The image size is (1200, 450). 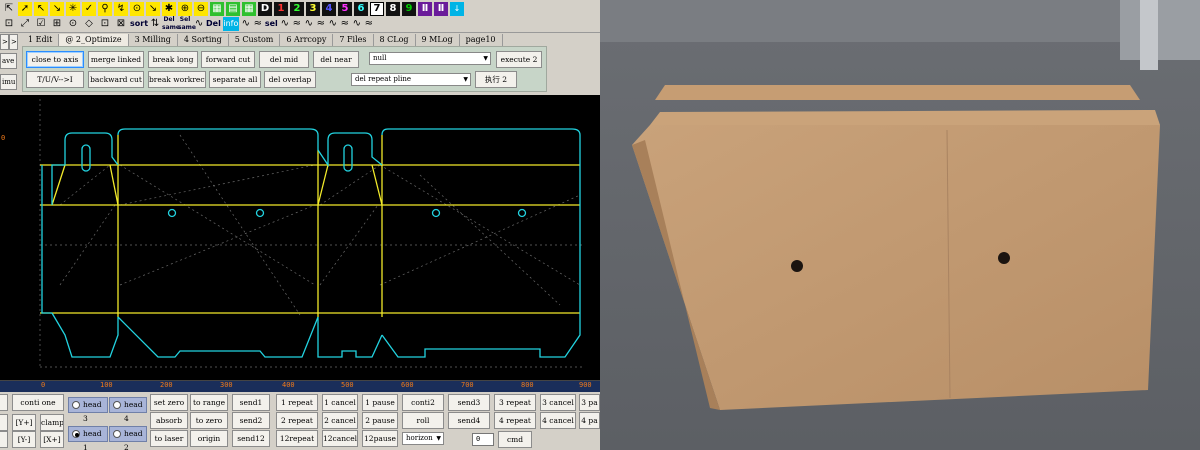 I want to click on del-near-button: del near, so click(x=336, y=59).